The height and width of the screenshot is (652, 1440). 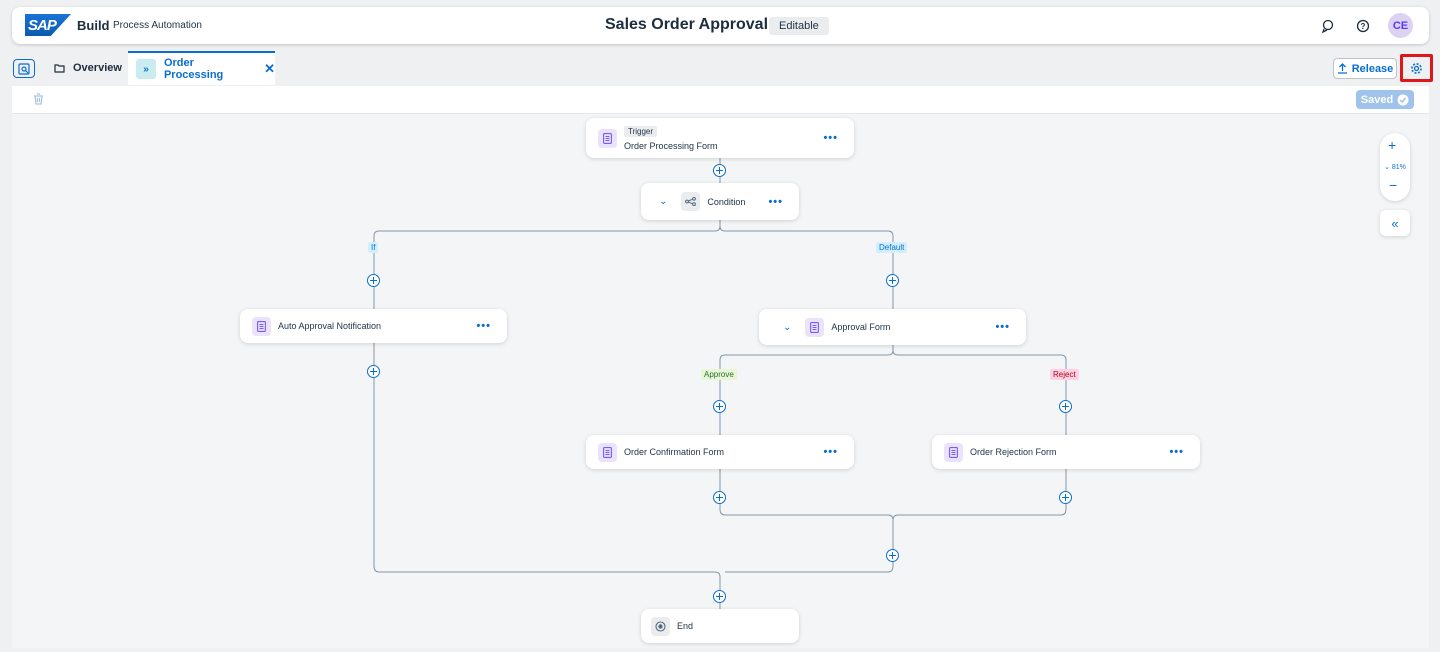 What do you see at coordinates (861, 327) in the screenshot?
I see `approval-form-label: Approval Form` at bounding box center [861, 327].